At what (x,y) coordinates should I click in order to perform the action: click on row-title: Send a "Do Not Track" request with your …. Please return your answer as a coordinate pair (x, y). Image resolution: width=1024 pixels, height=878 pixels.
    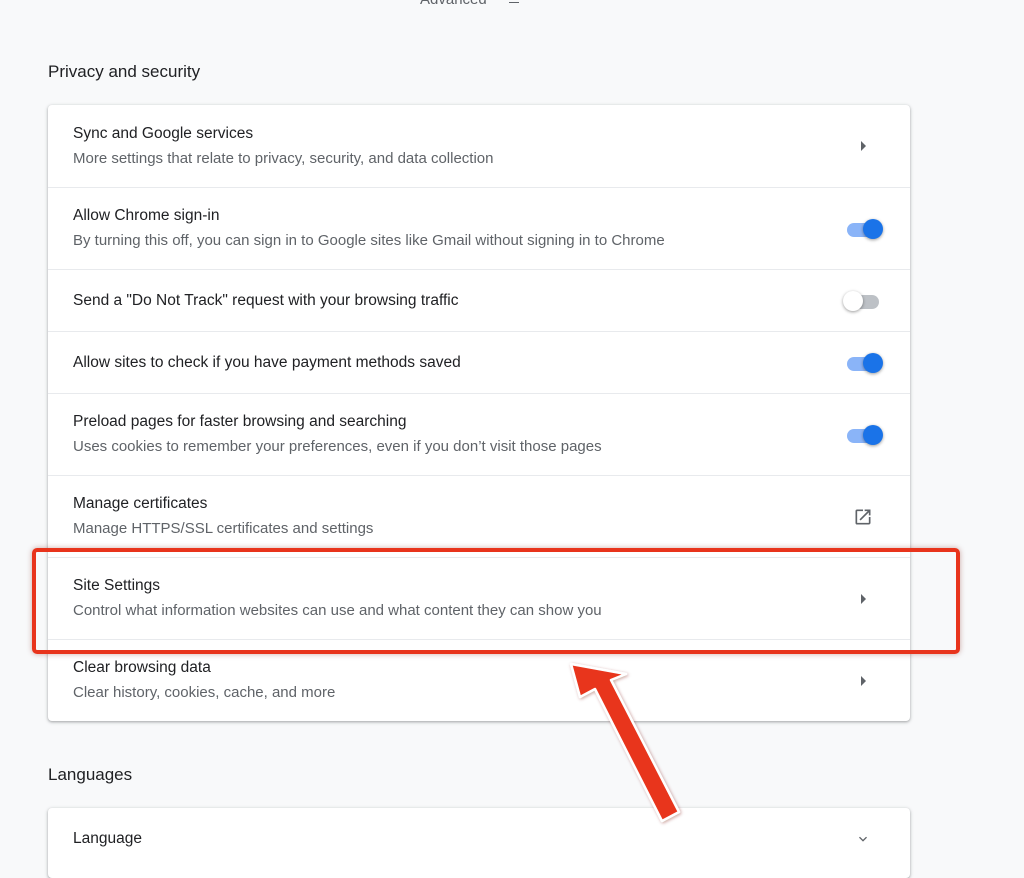
    Looking at the image, I should click on (266, 300).